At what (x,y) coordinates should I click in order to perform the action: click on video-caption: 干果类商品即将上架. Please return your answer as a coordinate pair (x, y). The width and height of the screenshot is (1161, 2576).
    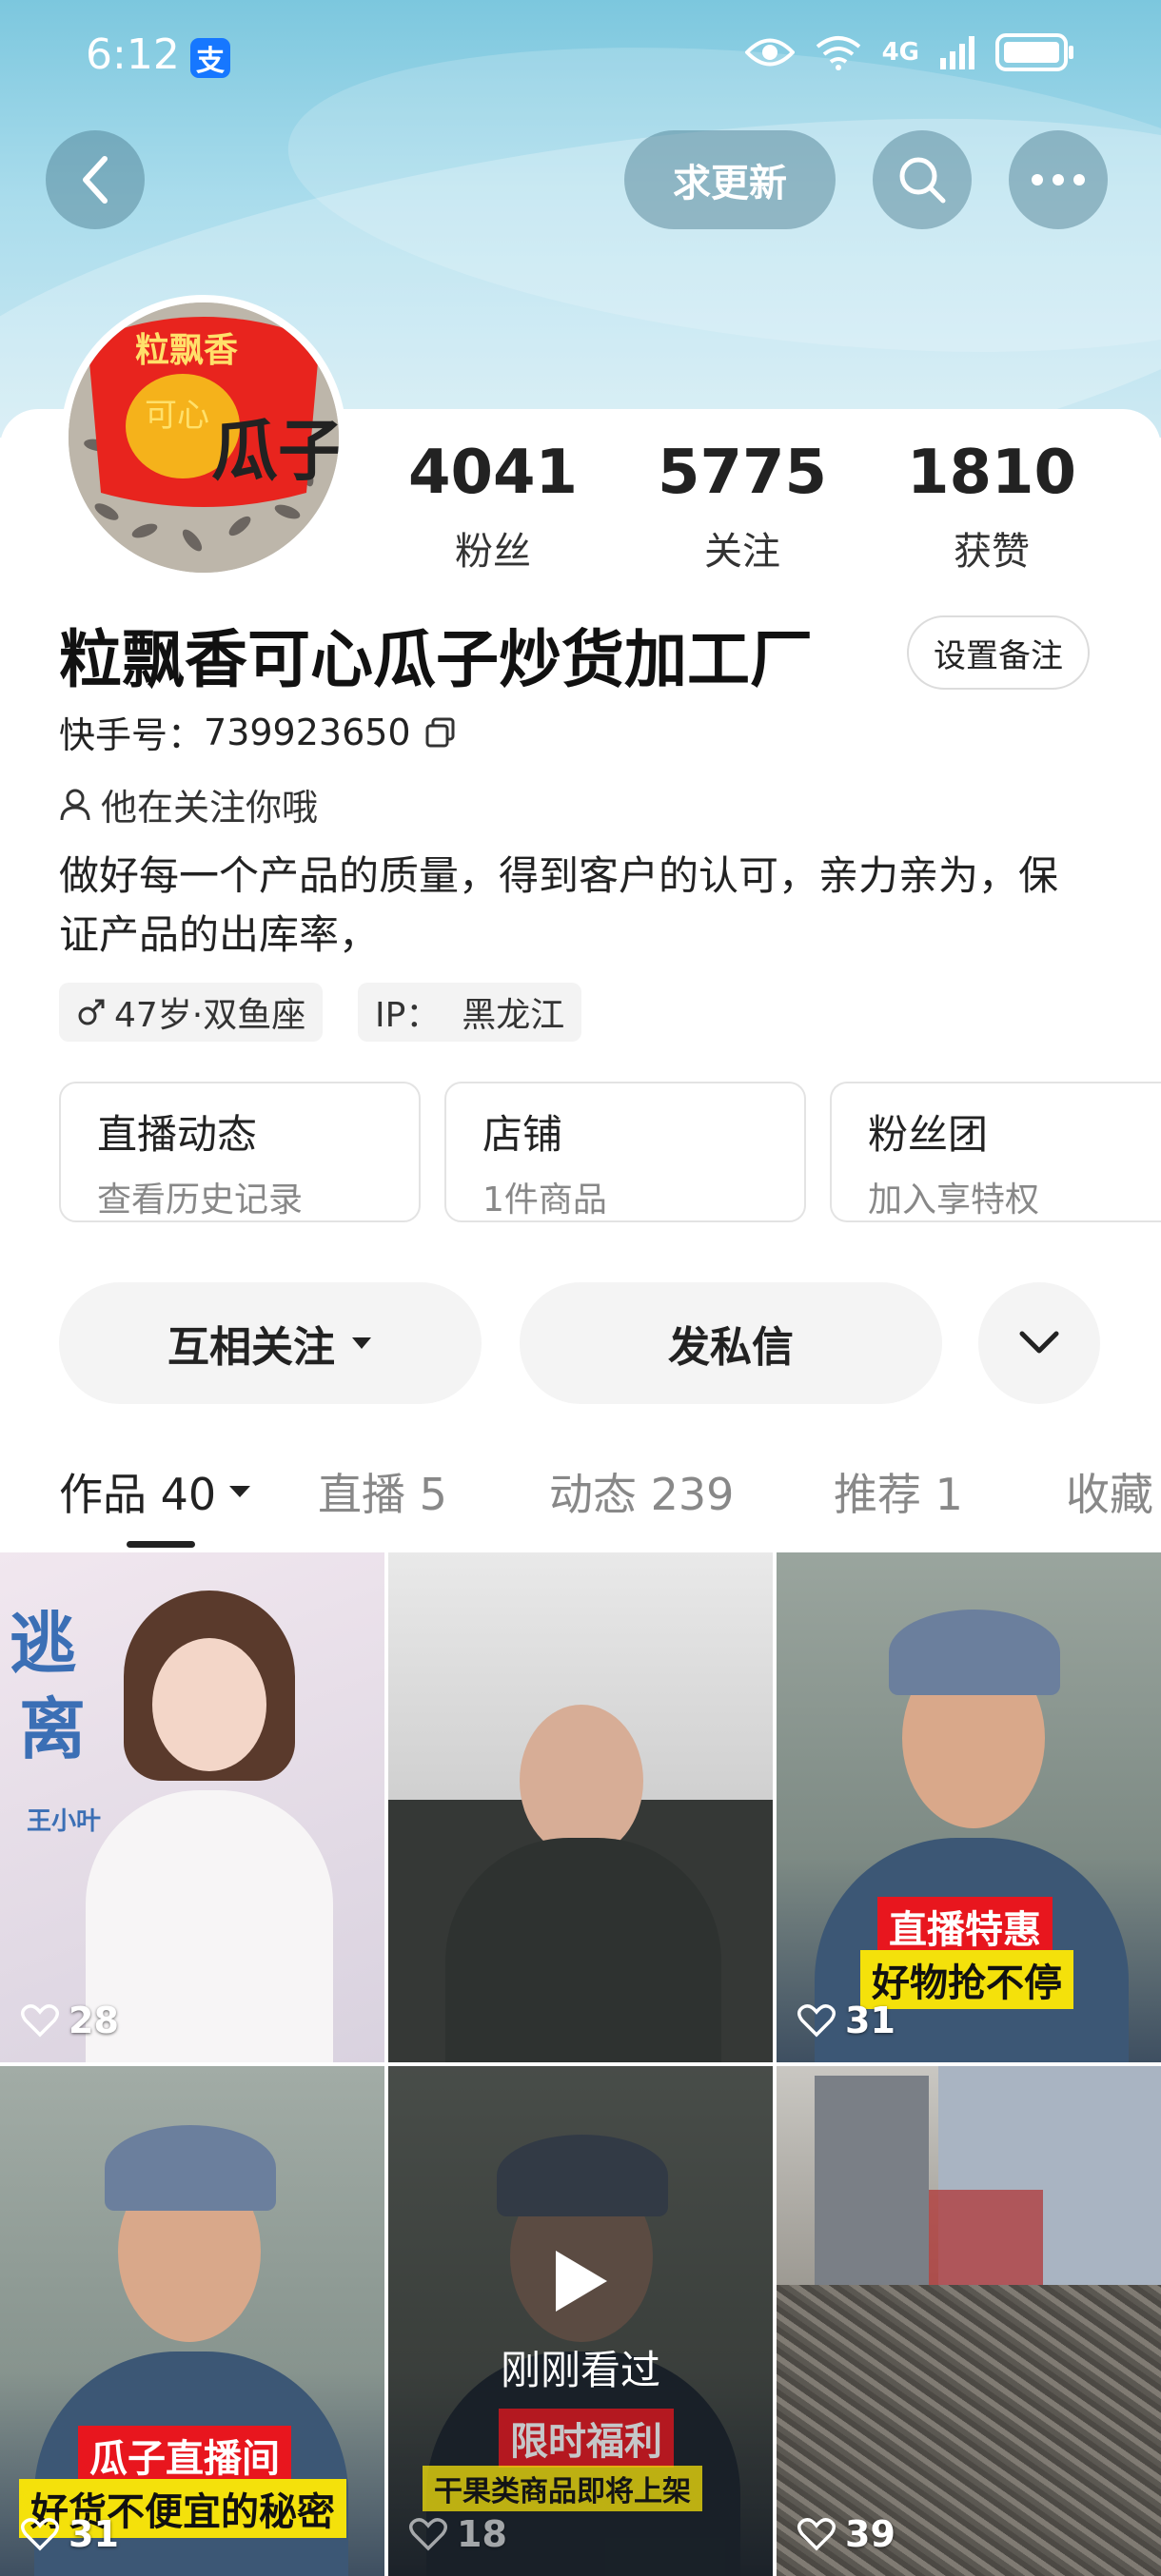
    Looking at the image, I should click on (562, 2489).